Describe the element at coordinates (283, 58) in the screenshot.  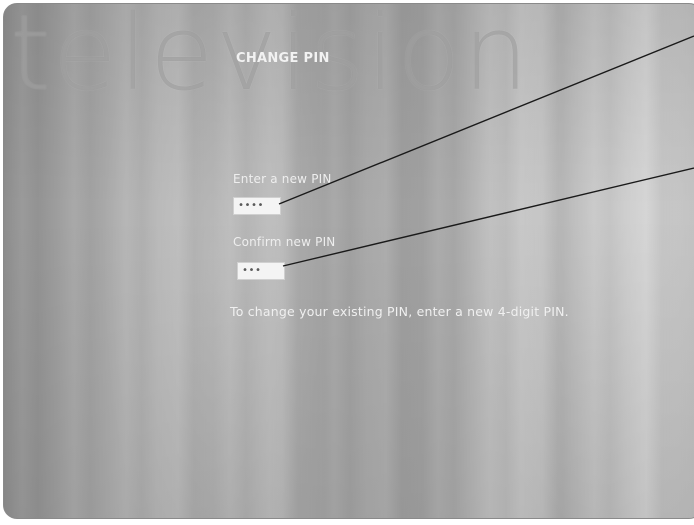
I see `page-title: CHANGE PIN` at that location.